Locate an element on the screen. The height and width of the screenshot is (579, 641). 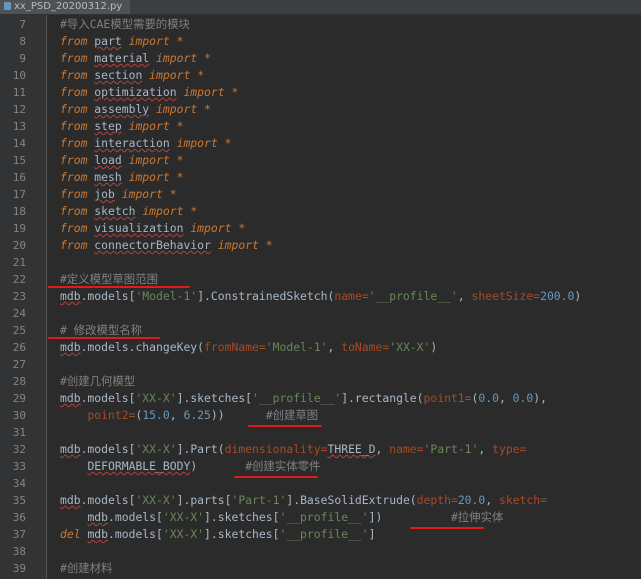
code-line: 12 from assembly import * is located at coordinates (320, 109).